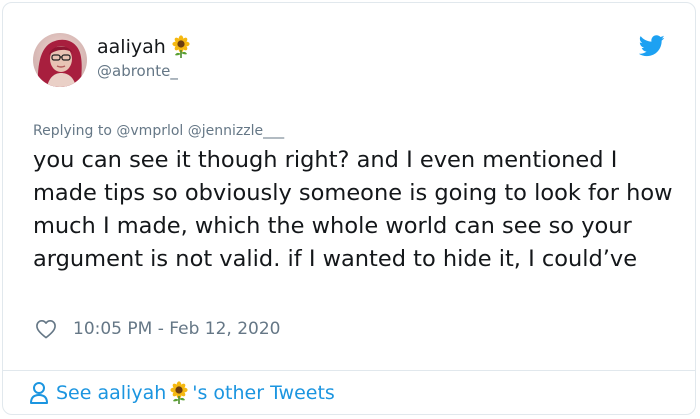 Image resolution: width=700 pixels, height=419 pixels. Describe the element at coordinates (651, 46) in the screenshot. I see `twitter-bird-icon` at that location.